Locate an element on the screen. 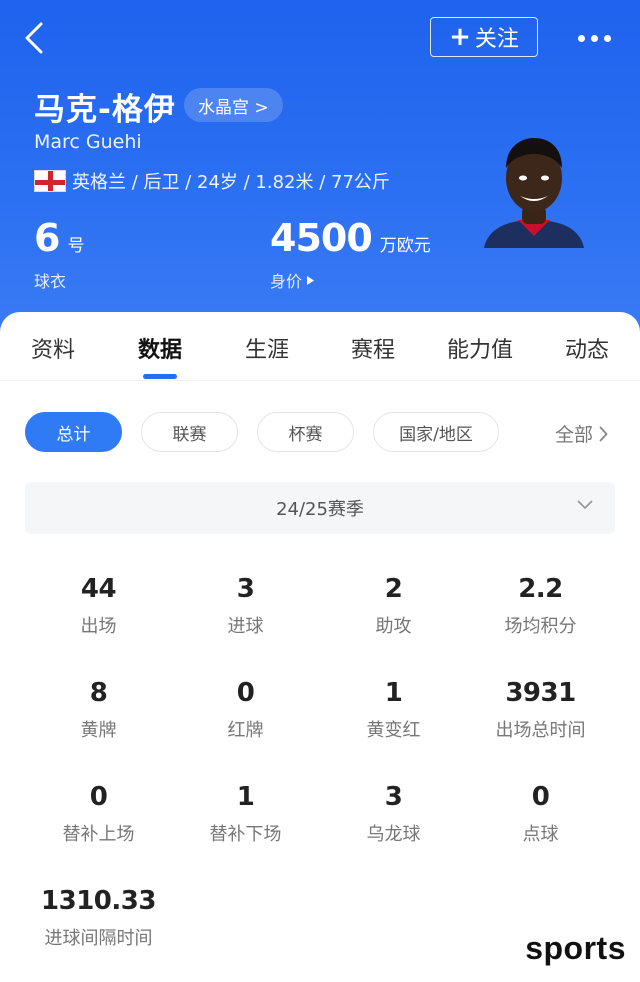 The image size is (640, 982). filter-bar: 总计 联赛 杯赛 国家/地区 全部 is located at coordinates (320, 432).